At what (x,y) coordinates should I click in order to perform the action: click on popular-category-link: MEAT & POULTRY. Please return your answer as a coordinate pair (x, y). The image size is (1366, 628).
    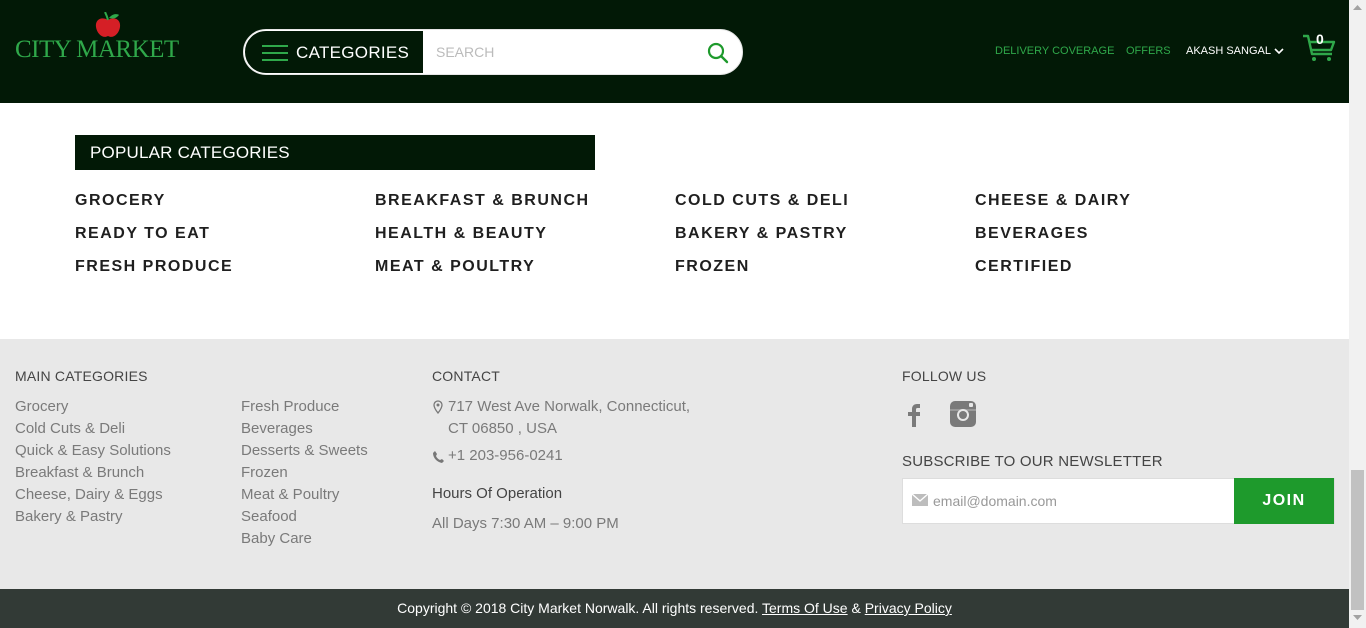
    Looking at the image, I should click on (455, 267).